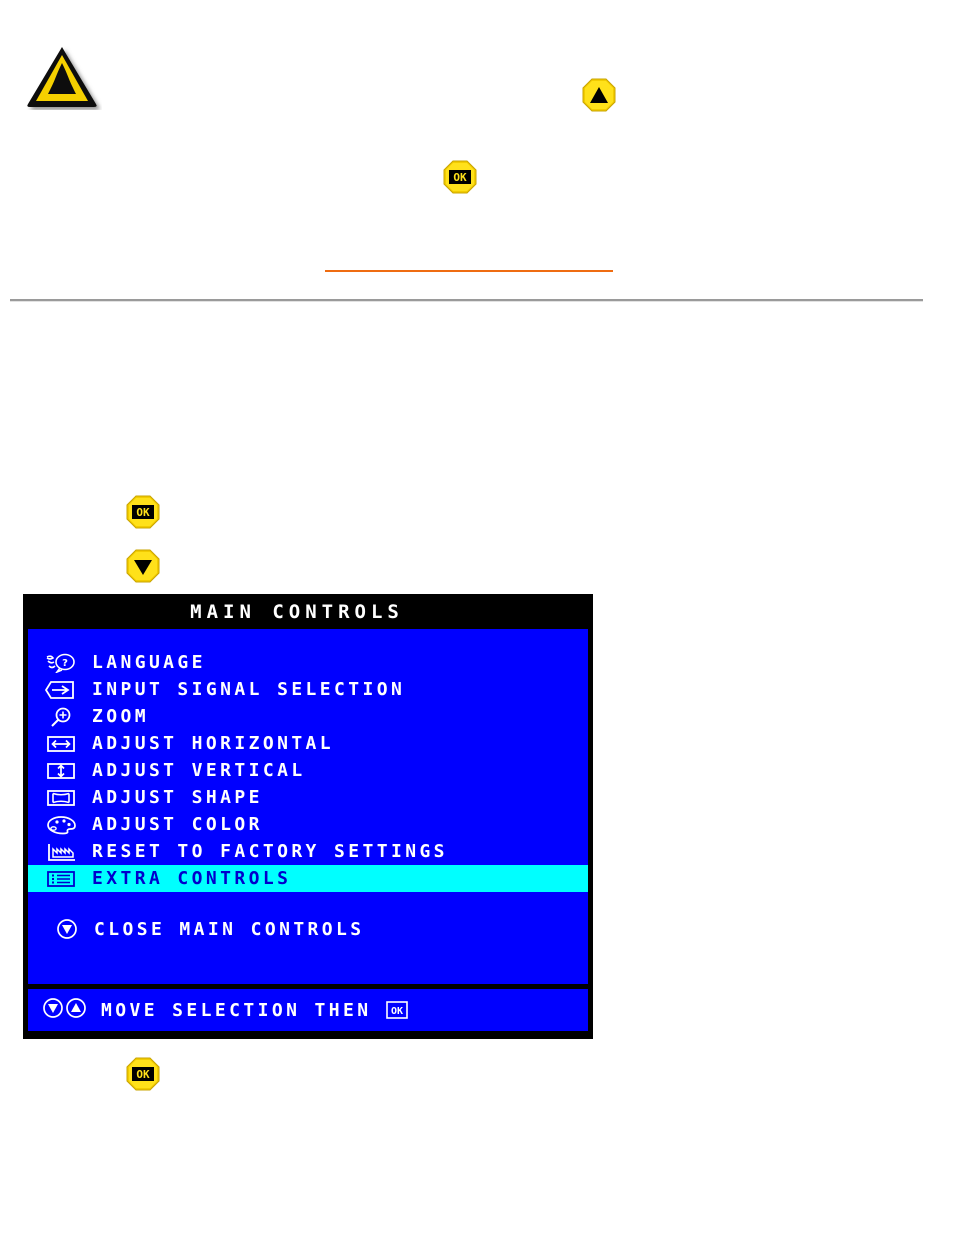 The height and width of the screenshot is (1235, 954). What do you see at coordinates (61, 690) in the screenshot?
I see `input-signal-icon` at bounding box center [61, 690].